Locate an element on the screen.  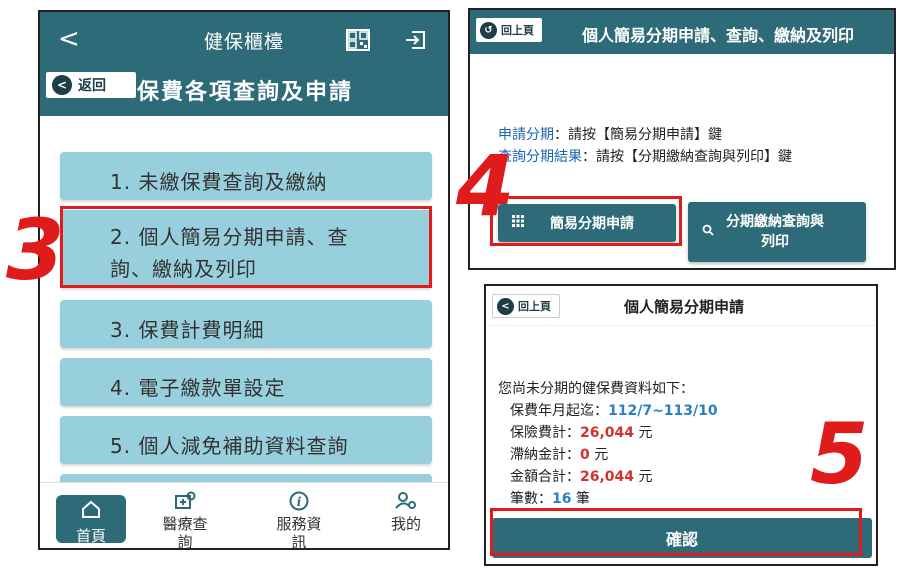
total-label: 金額合計： is located at coordinates (545, 477).